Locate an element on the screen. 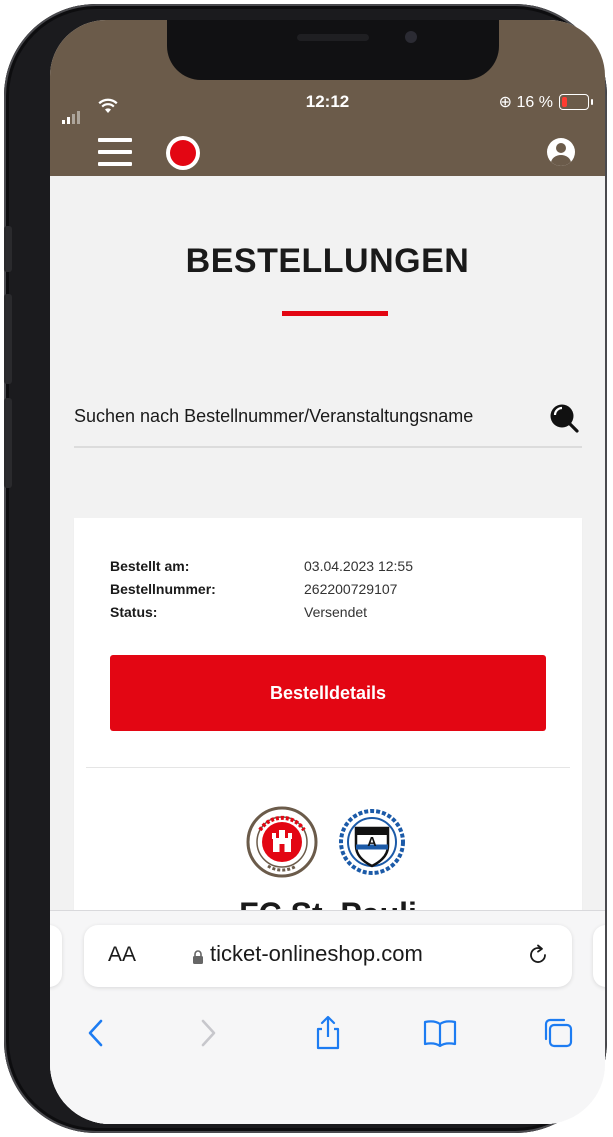  app-header is located at coordinates (327, 126).